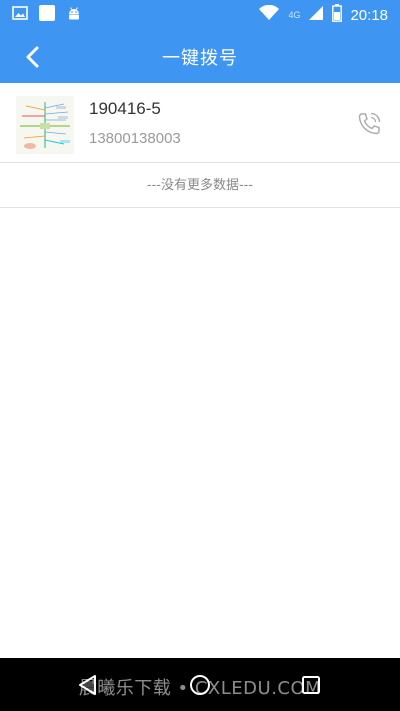  What do you see at coordinates (200, 123) in the screenshot?
I see `contact-item: 190416-5 13800138003` at bounding box center [200, 123].